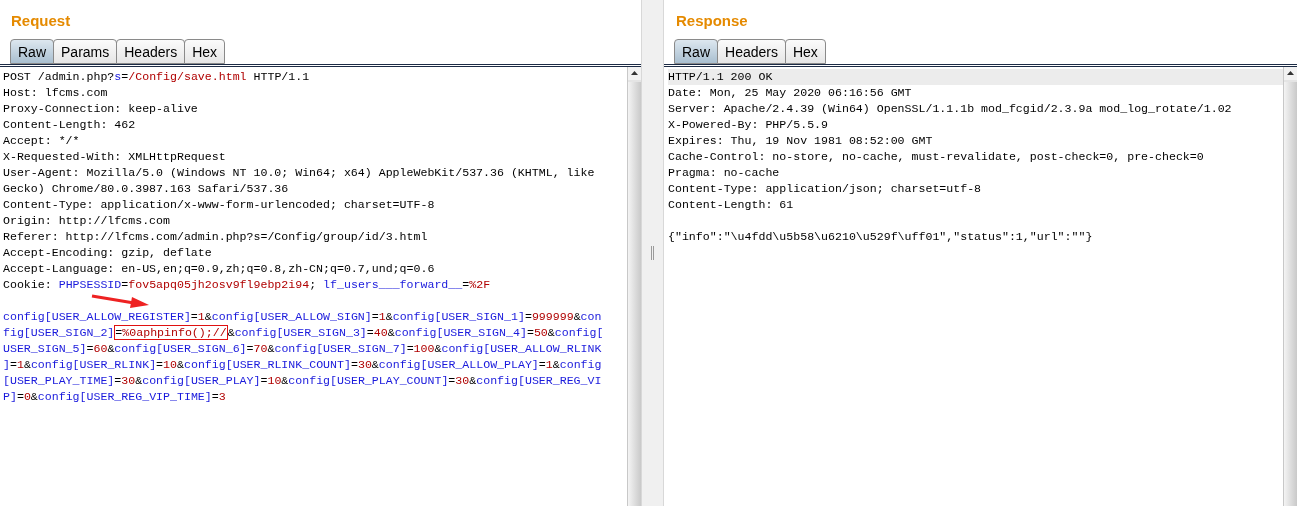  Describe the element at coordinates (216, 237) in the screenshot. I see `code-line: Referer: http://lfcms.com/admin.php?s=/Config/group/id/3.html` at that location.